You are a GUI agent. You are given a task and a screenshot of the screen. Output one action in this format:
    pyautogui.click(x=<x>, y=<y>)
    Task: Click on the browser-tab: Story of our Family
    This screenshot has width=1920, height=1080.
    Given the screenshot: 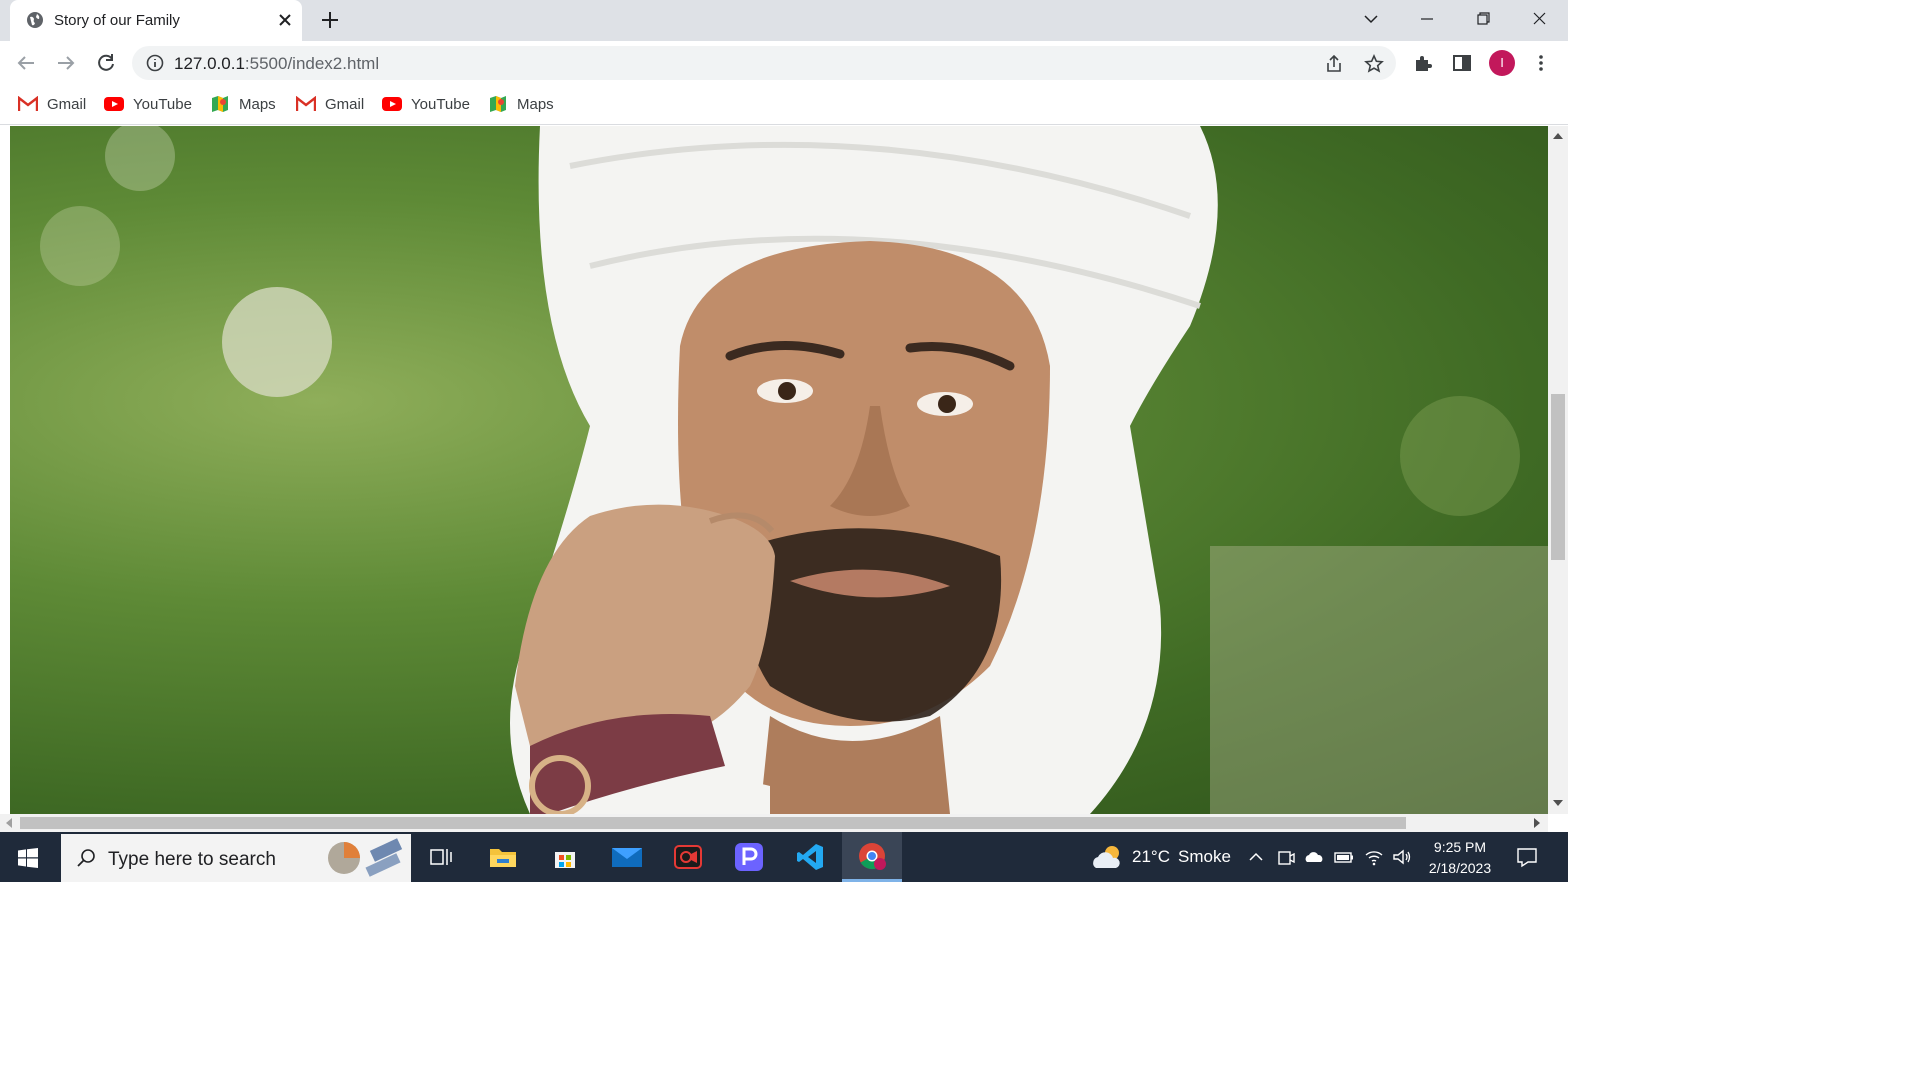 What is the action you would take?
    pyautogui.click(x=156, y=20)
    